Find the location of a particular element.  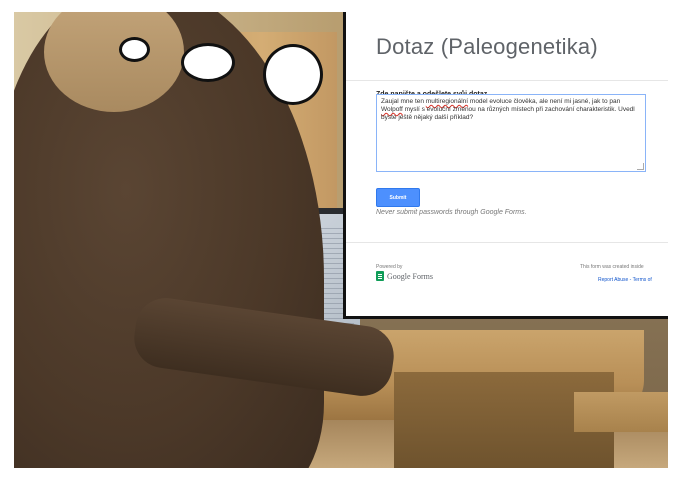

created-note: This form was created inside is located at coordinates (612, 267).